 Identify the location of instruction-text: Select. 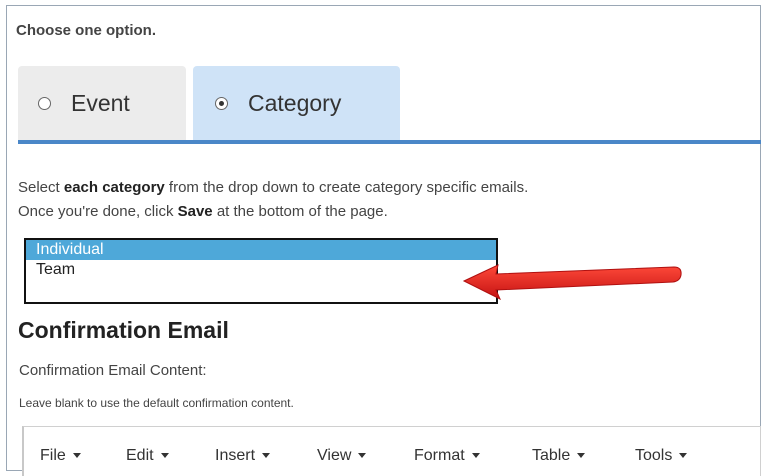
(41, 187).